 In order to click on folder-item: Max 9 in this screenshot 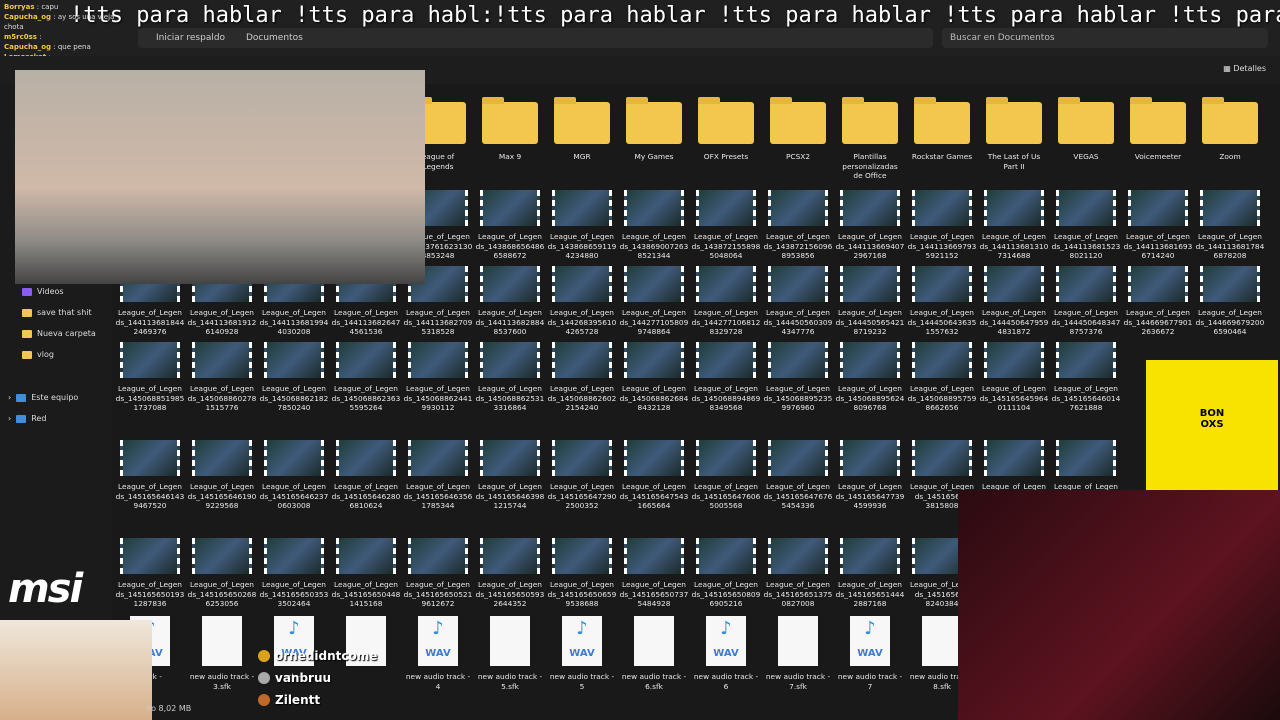, I will do `click(510, 129)`.